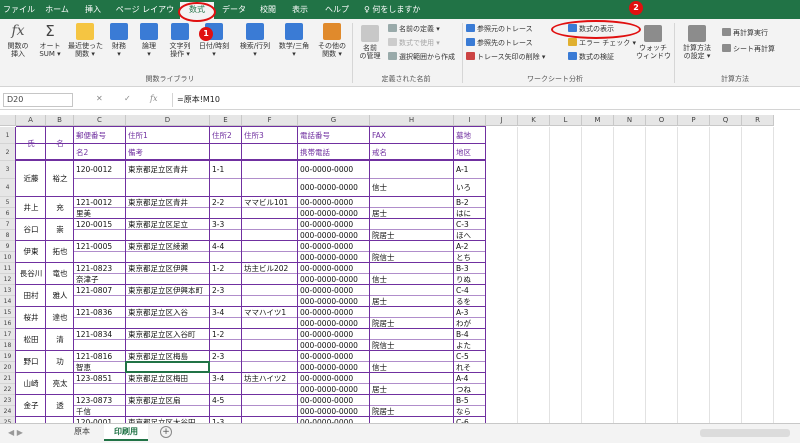 The image size is (800, 443). I want to click on row-header: 22, so click(8, 389).